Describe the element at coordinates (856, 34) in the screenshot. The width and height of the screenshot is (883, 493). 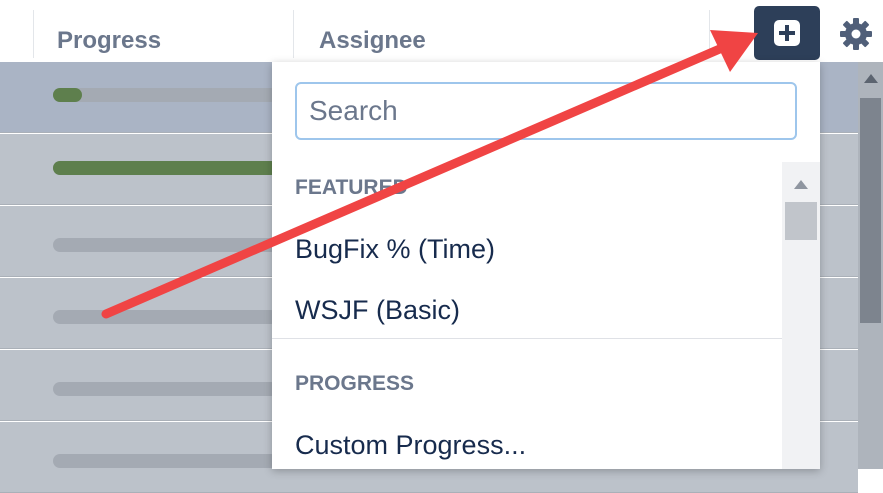
I see `gear-icon` at that location.